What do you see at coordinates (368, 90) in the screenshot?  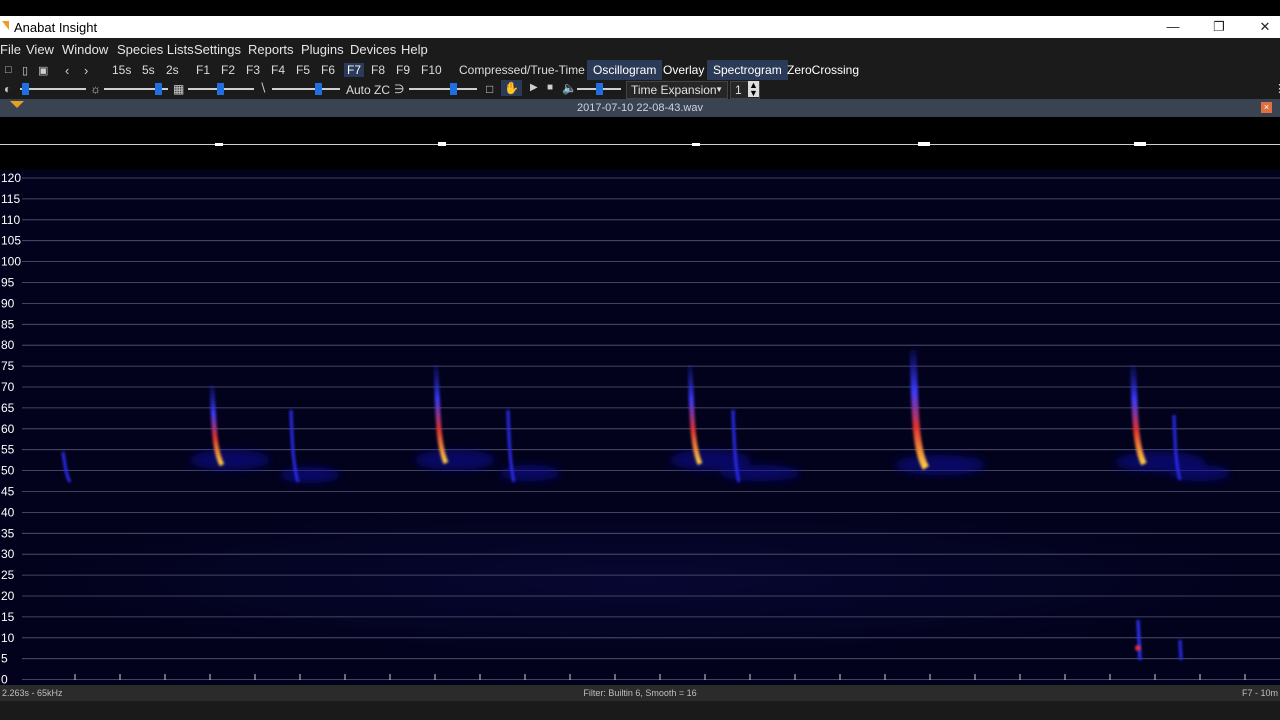 I see `auto-zc-label: Auto ZC` at bounding box center [368, 90].